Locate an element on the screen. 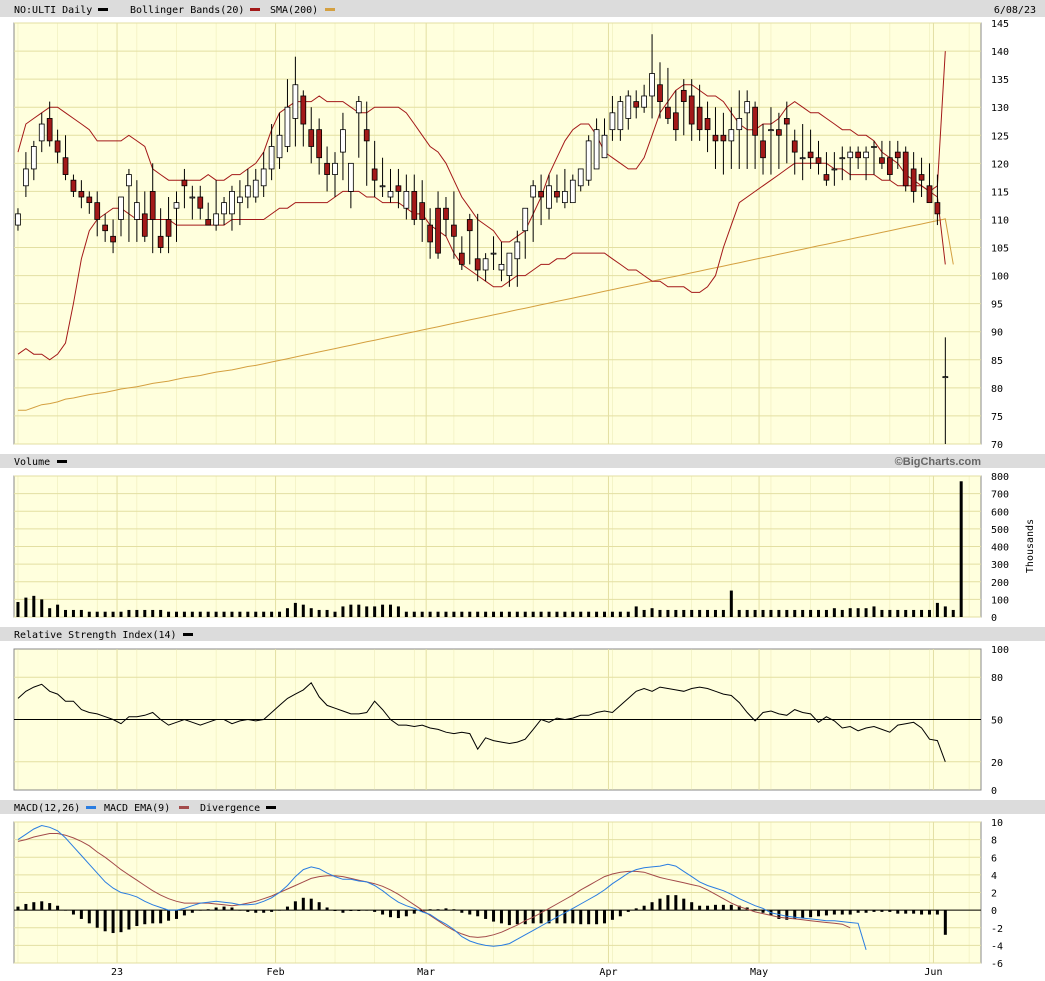  rsi-legend-swatch is located at coordinates (188, 634).